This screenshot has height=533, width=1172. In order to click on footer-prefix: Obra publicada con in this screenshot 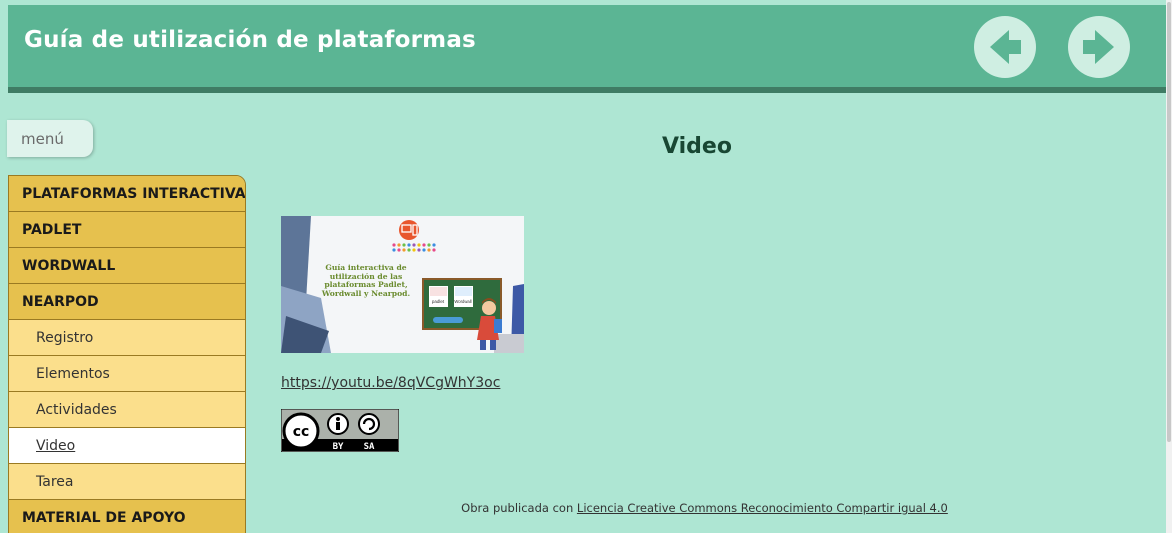, I will do `click(519, 508)`.